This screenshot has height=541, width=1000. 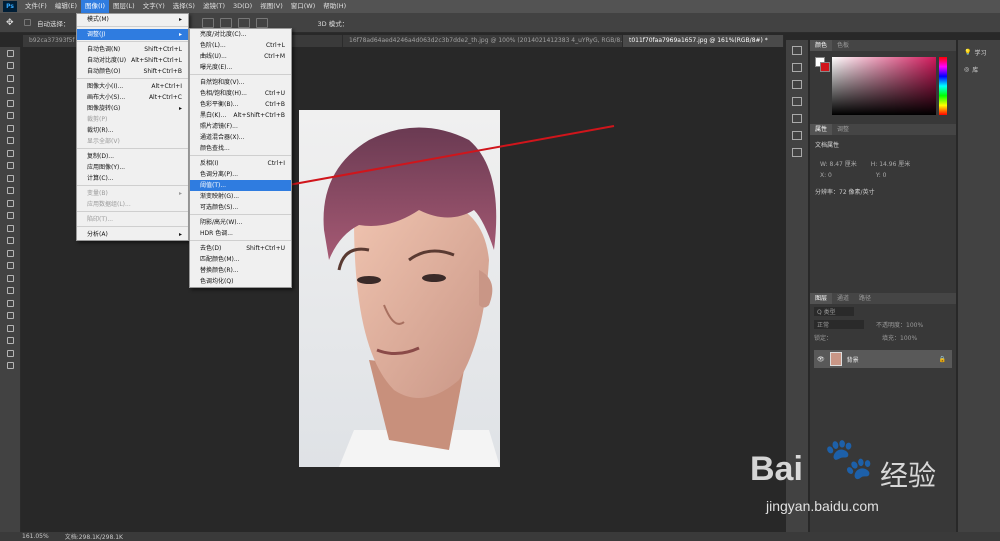 I want to click on menu-item-label: 自动色调(N), so click(x=104, y=49).